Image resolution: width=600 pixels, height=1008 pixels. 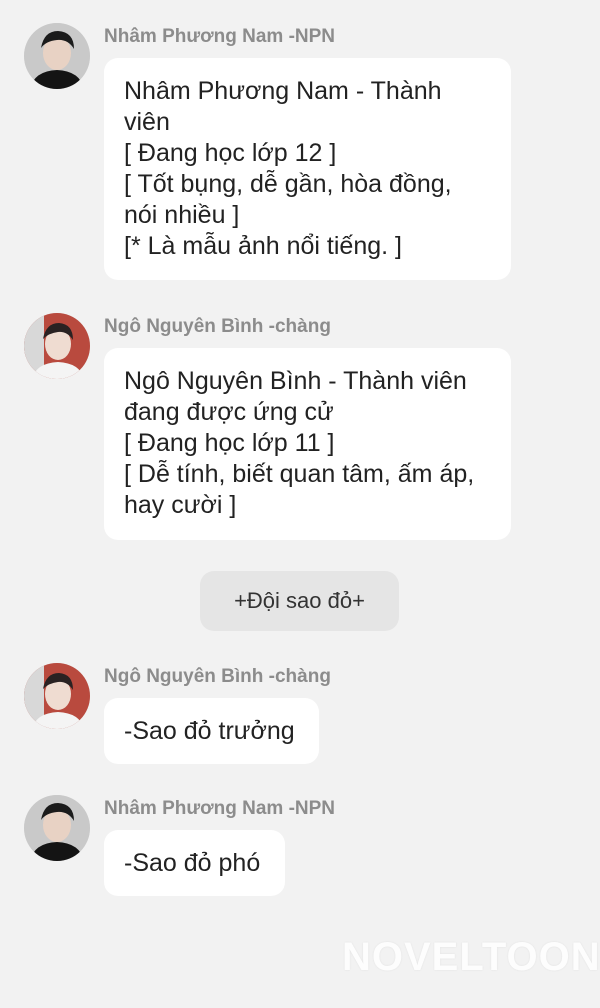 I want to click on message-line: [ Đang học lớp 12 ], so click(x=230, y=153).